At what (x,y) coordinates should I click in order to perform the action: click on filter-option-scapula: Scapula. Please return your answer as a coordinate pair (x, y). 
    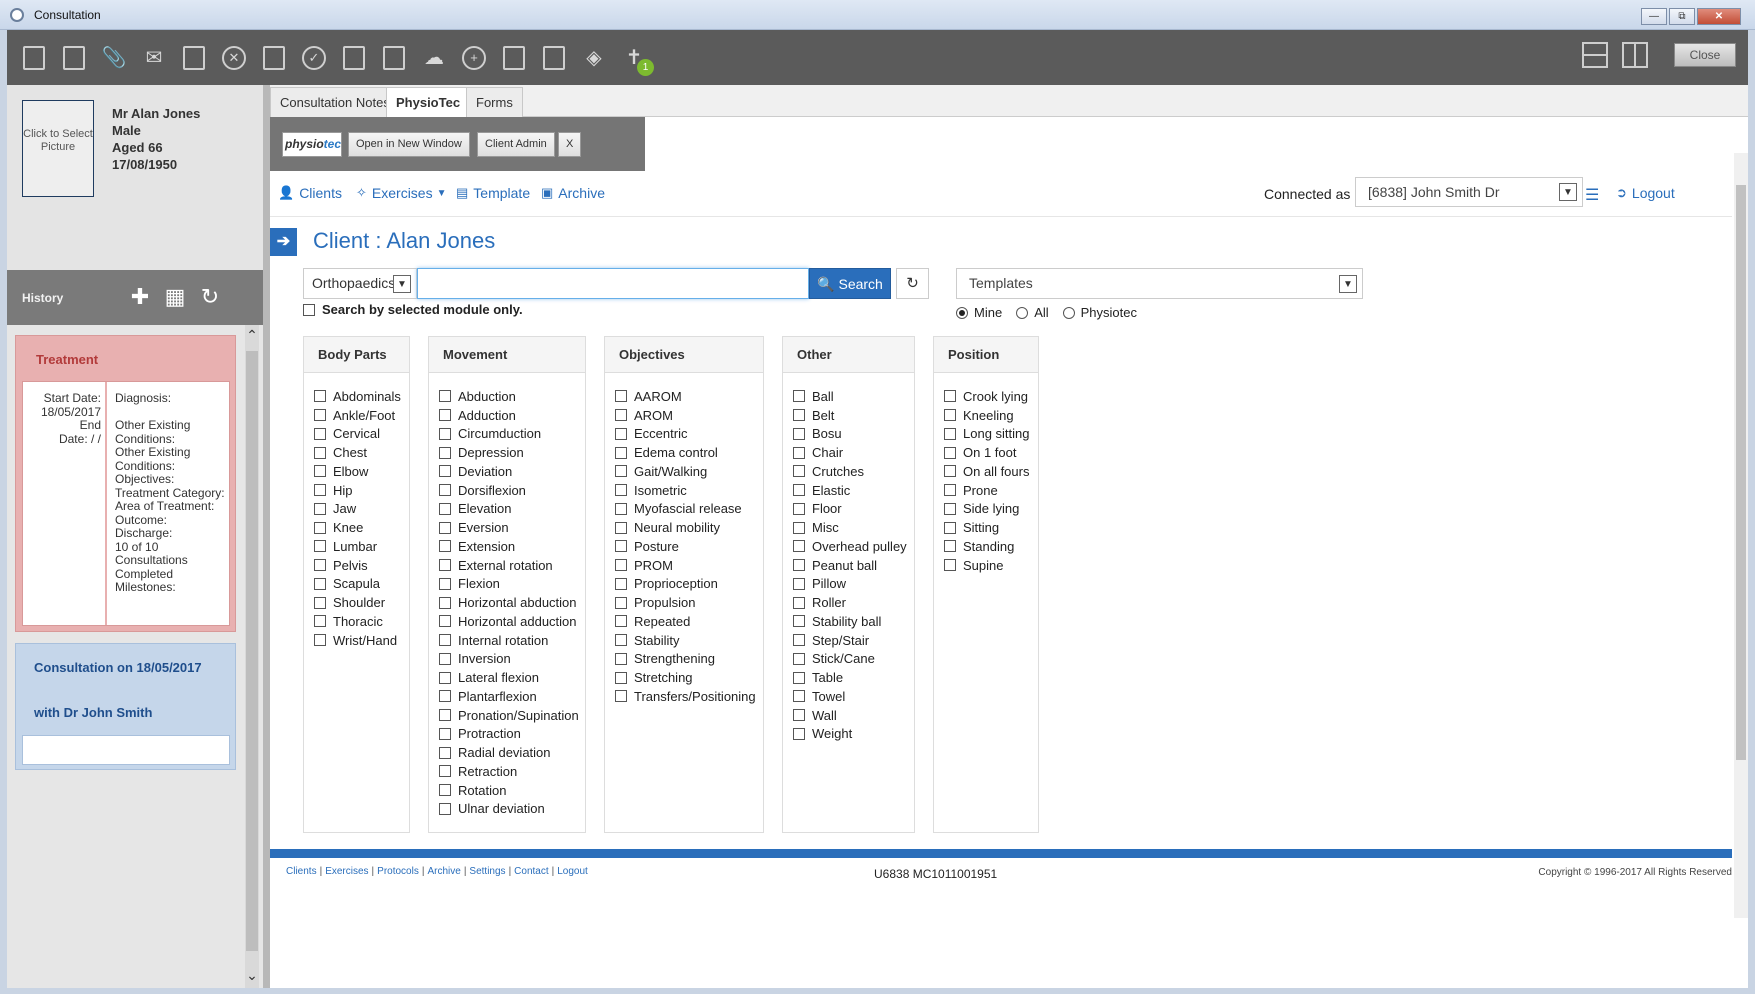
    Looking at the image, I should click on (361, 584).